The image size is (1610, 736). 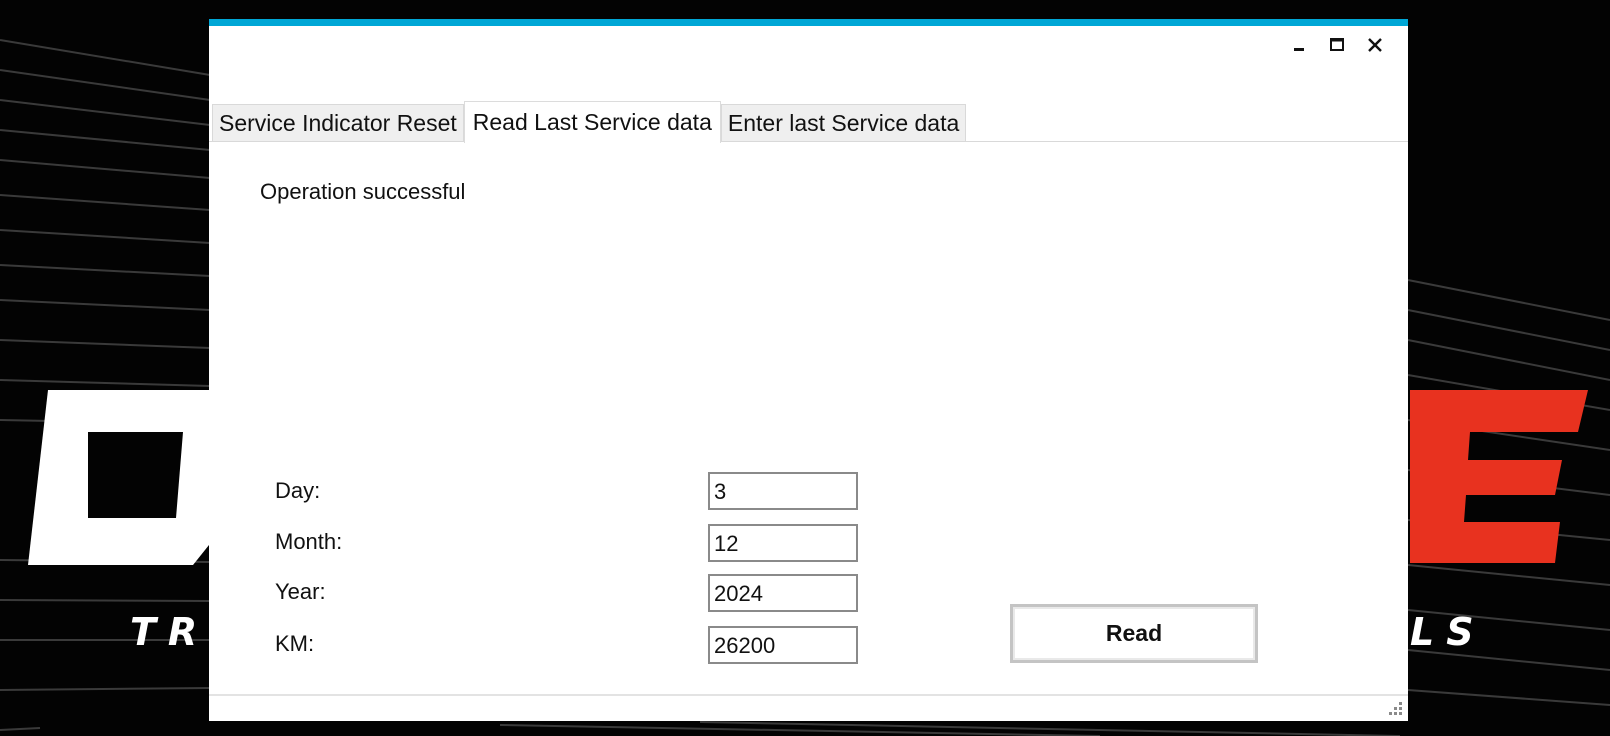 I want to click on tab-enter-last-service-data: Enter last Service data, so click(x=843, y=123).